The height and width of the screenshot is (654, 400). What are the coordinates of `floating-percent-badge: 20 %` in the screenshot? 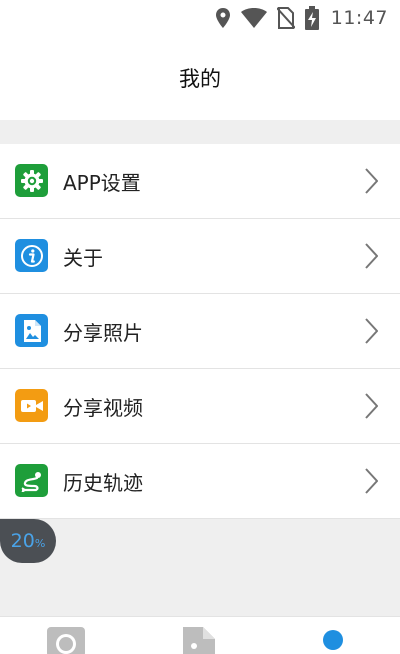 It's located at (28, 541).